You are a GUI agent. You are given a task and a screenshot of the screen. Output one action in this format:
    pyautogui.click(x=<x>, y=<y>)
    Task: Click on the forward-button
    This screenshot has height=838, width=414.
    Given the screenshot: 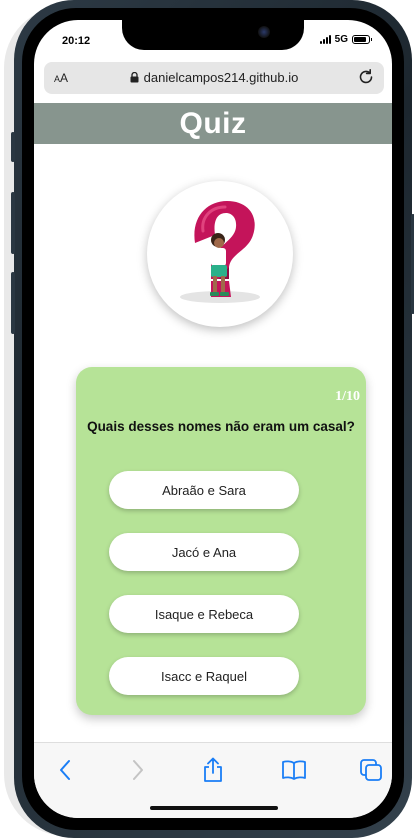 What is the action you would take?
    pyautogui.click(x=138, y=770)
    